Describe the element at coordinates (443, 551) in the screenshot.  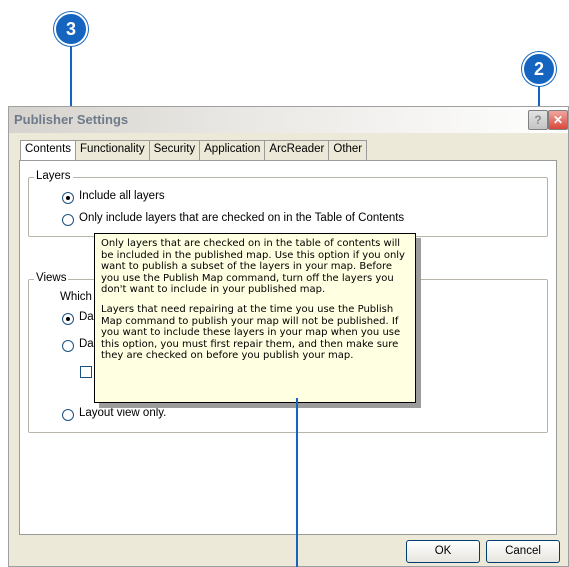
I see `ok-button: OK` at that location.